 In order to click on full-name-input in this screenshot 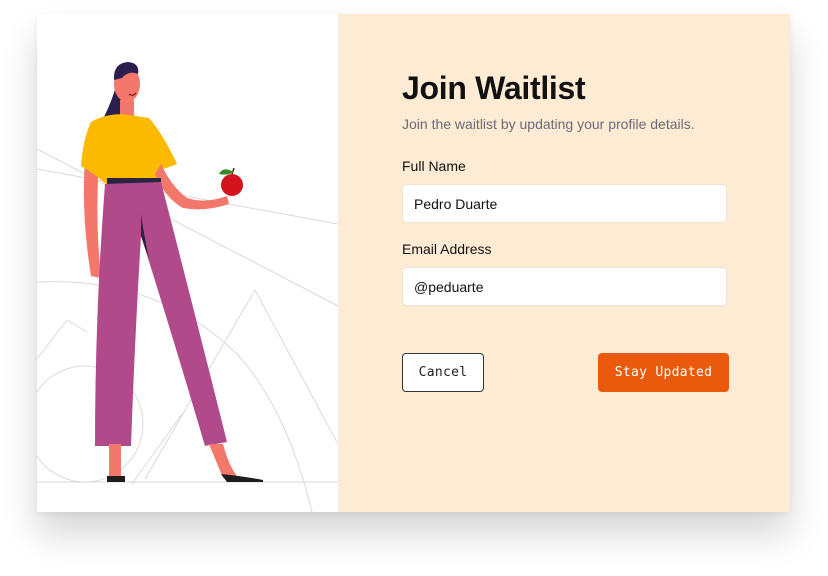, I will do `click(564, 203)`.